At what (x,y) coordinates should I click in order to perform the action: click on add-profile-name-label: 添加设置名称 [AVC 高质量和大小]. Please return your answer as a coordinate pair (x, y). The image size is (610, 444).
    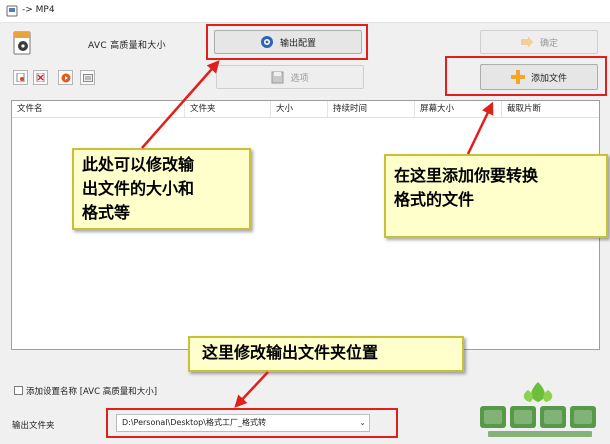
    Looking at the image, I should click on (92, 392).